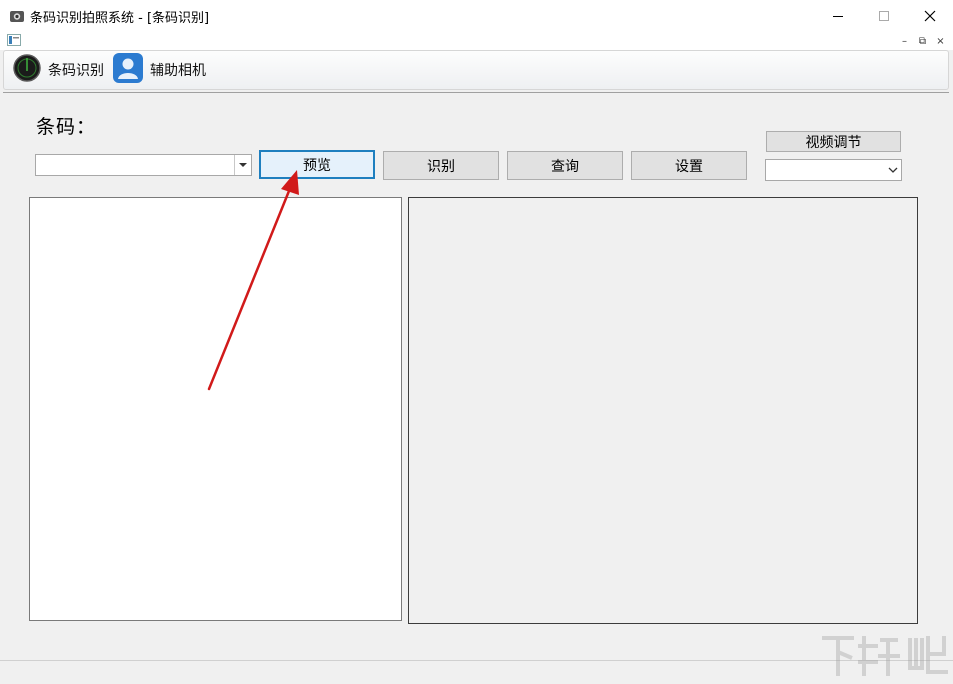 The height and width of the screenshot is (684, 953). What do you see at coordinates (27, 70) in the screenshot?
I see `barcode-disc-icon` at bounding box center [27, 70].